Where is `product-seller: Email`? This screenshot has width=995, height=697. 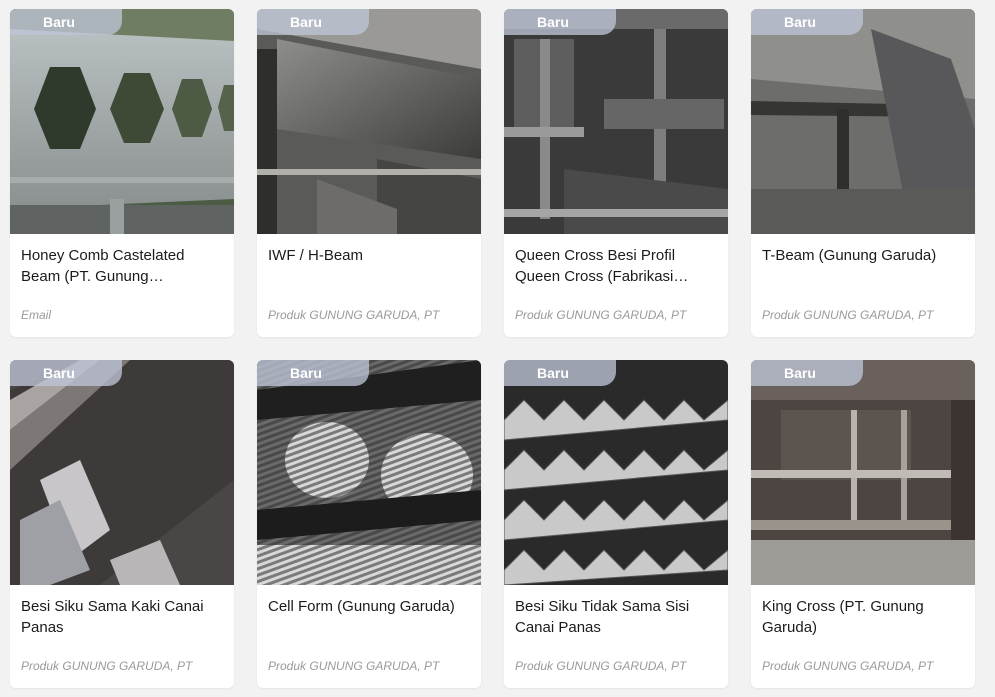 product-seller: Email is located at coordinates (36, 315).